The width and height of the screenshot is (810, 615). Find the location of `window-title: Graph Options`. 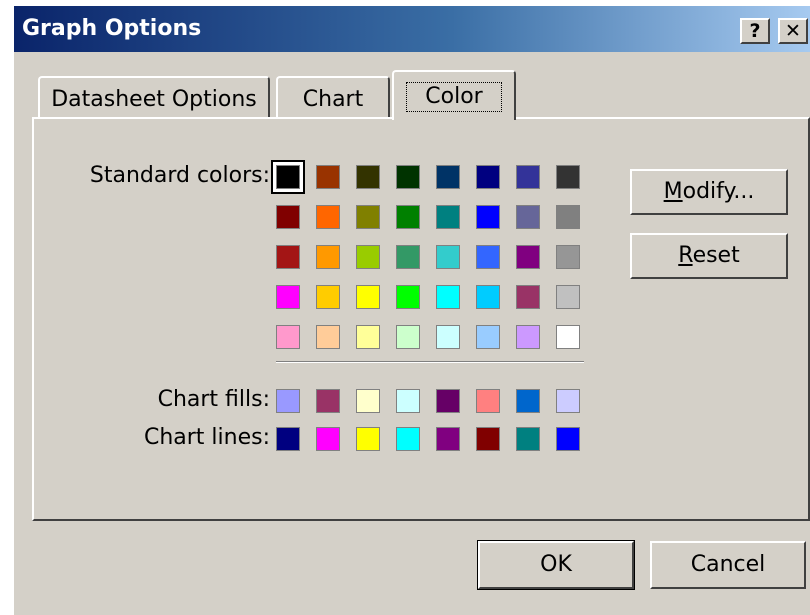

window-title: Graph Options is located at coordinates (112, 28).